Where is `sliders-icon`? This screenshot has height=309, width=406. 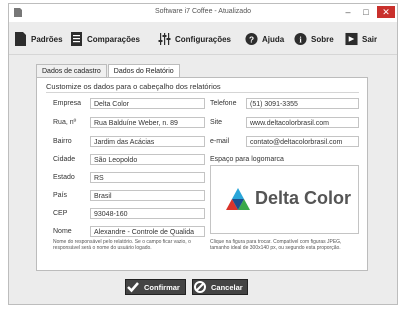 sliders-icon is located at coordinates (164, 39).